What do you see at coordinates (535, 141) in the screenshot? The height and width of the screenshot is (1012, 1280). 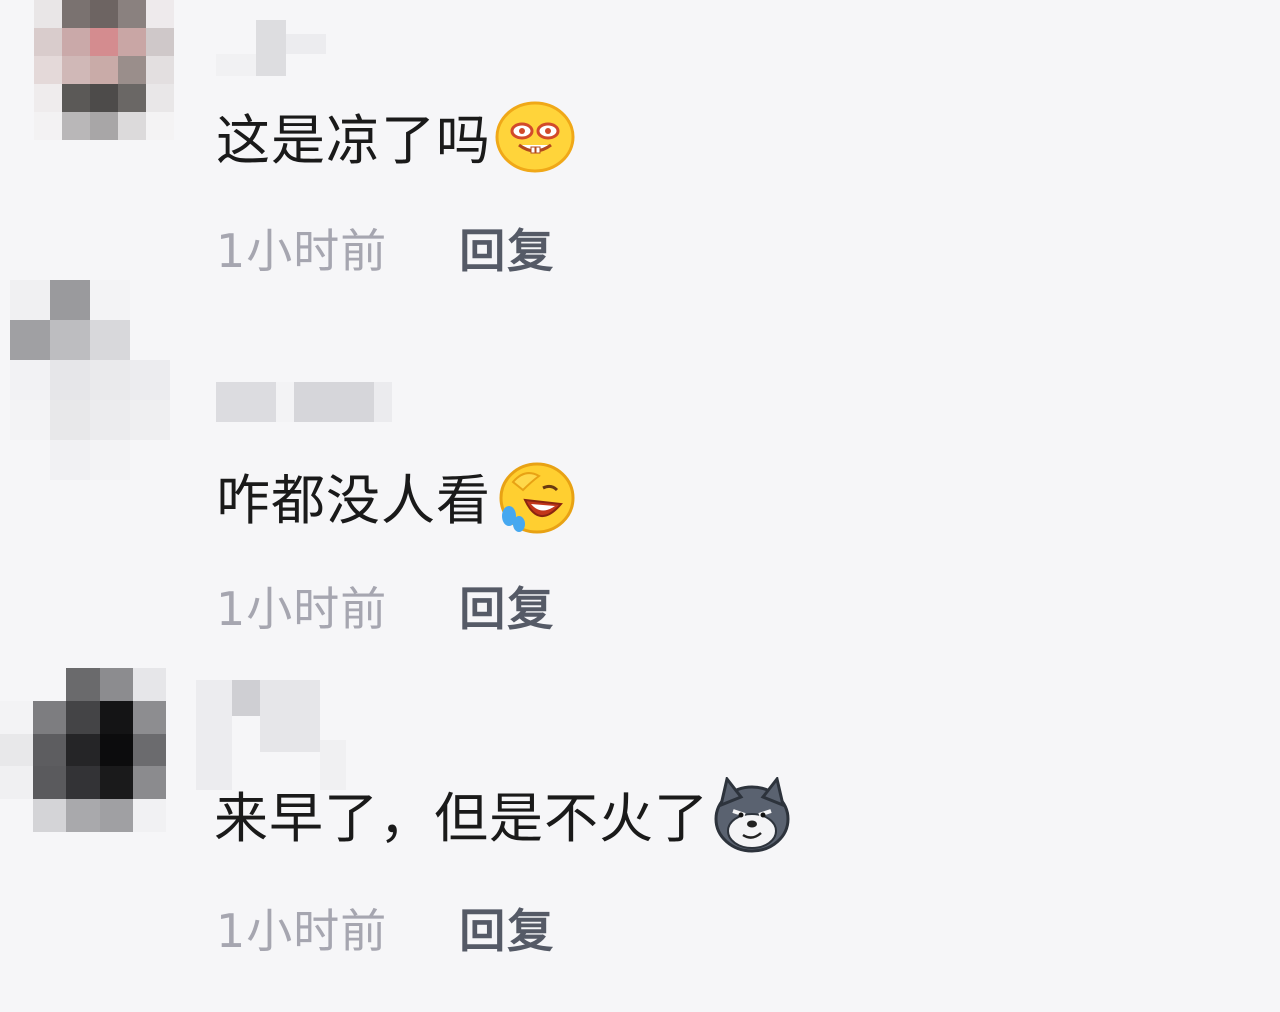 I see `drooling-face-emoji-icon` at bounding box center [535, 141].